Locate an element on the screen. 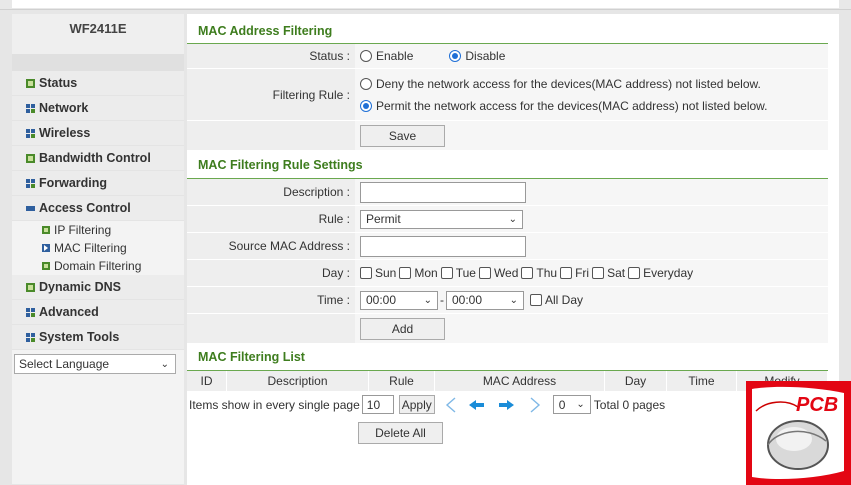 The image size is (851, 485). language-select: Select Language ⌄ is located at coordinates (95, 364).